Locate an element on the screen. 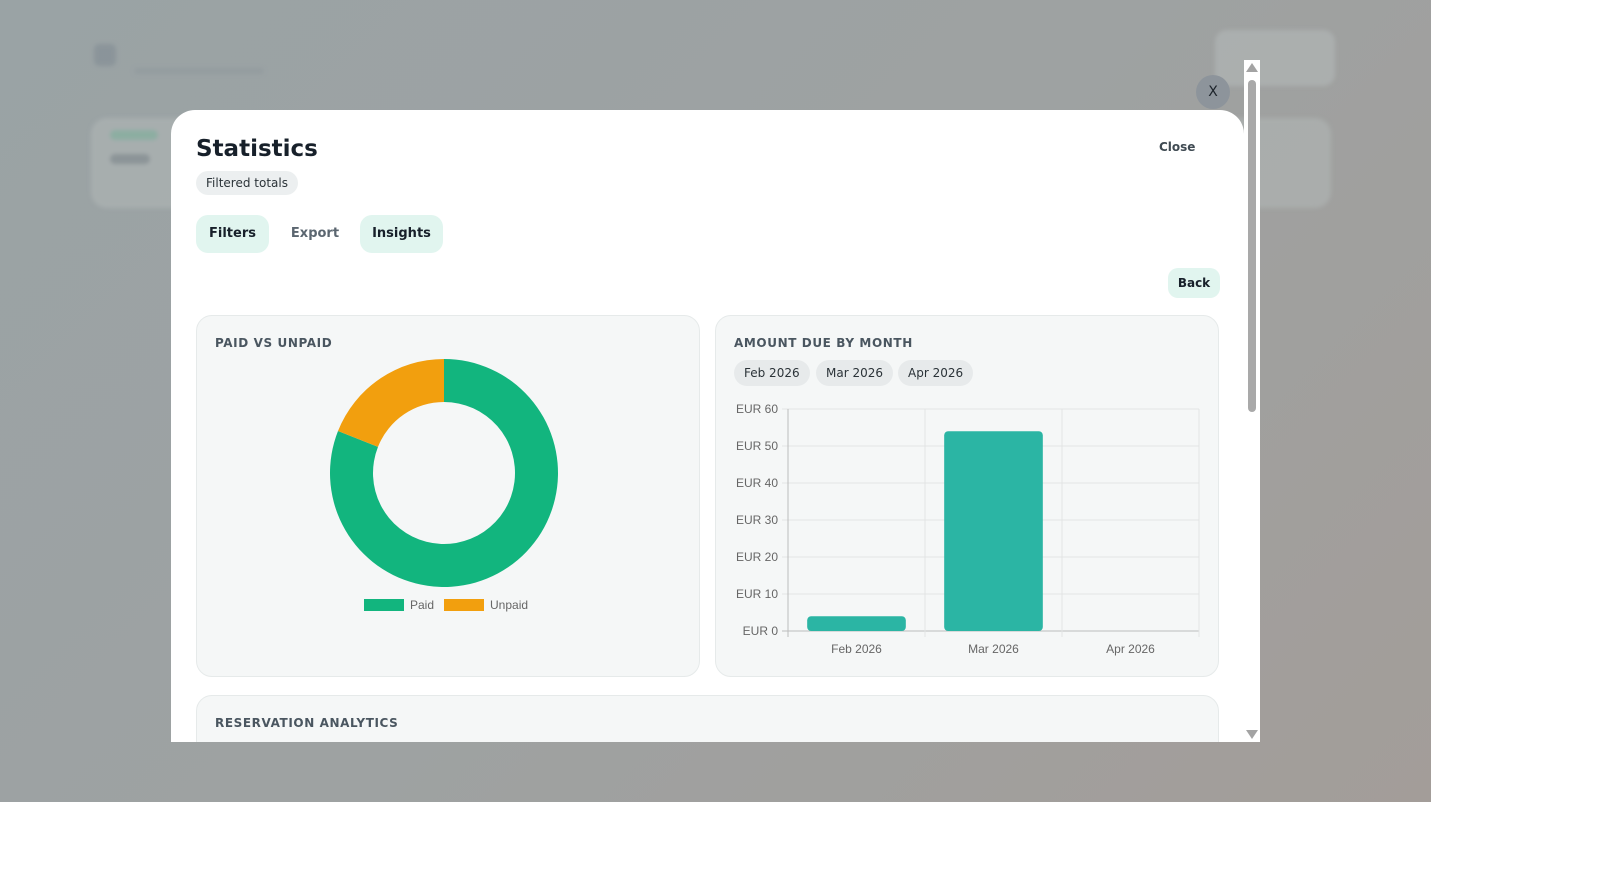 This screenshot has width=1600, height=896. y-tick-label: EUR 20 is located at coordinates (757, 557).